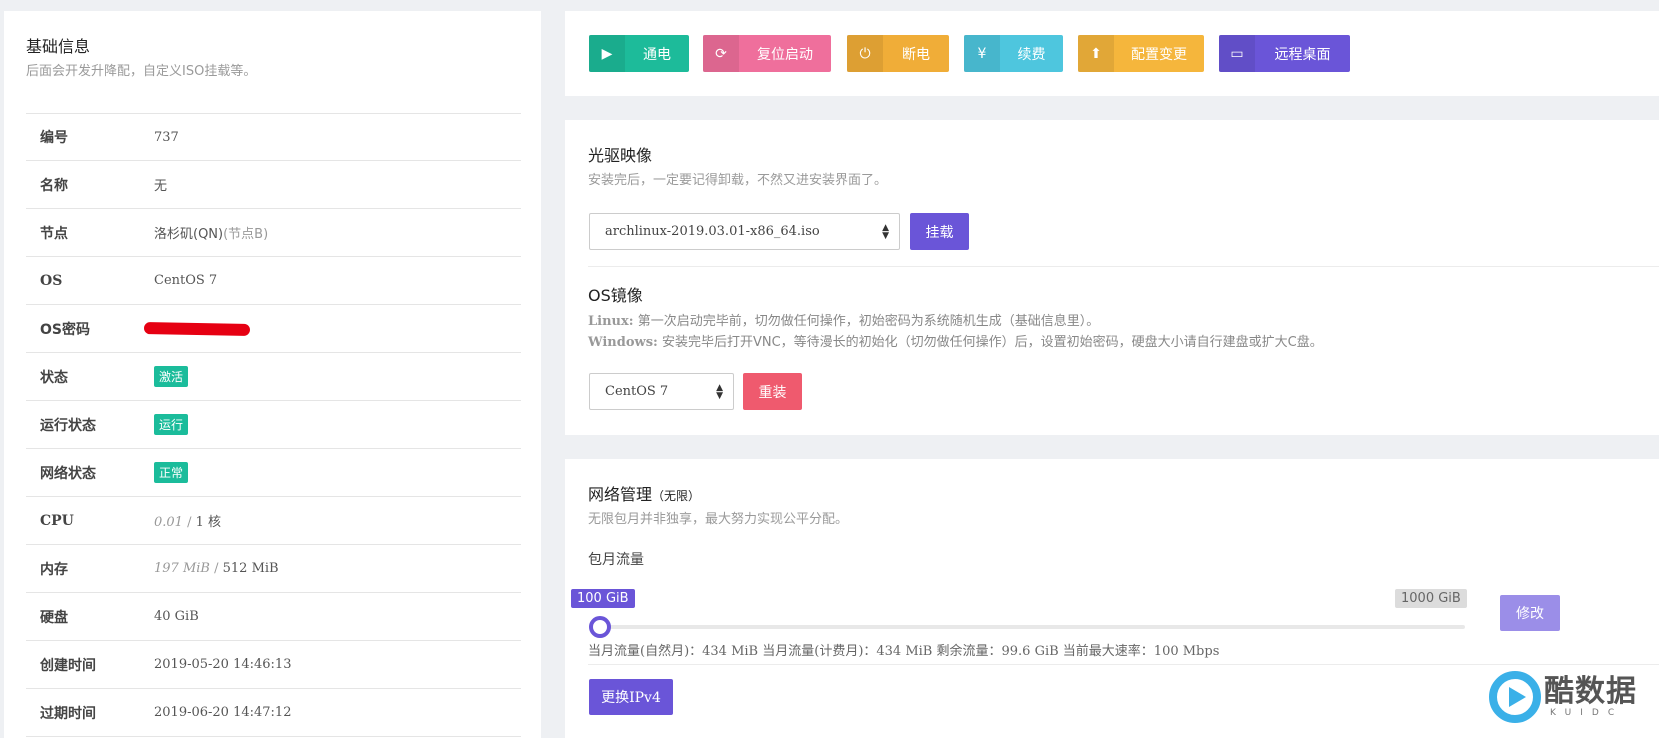 This screenshot has height=738, width=1659. What do you see at coordinates (620, 155) in the screenshot?
I see `iso-title: 光驱映像` at bounding box center [620, 155].